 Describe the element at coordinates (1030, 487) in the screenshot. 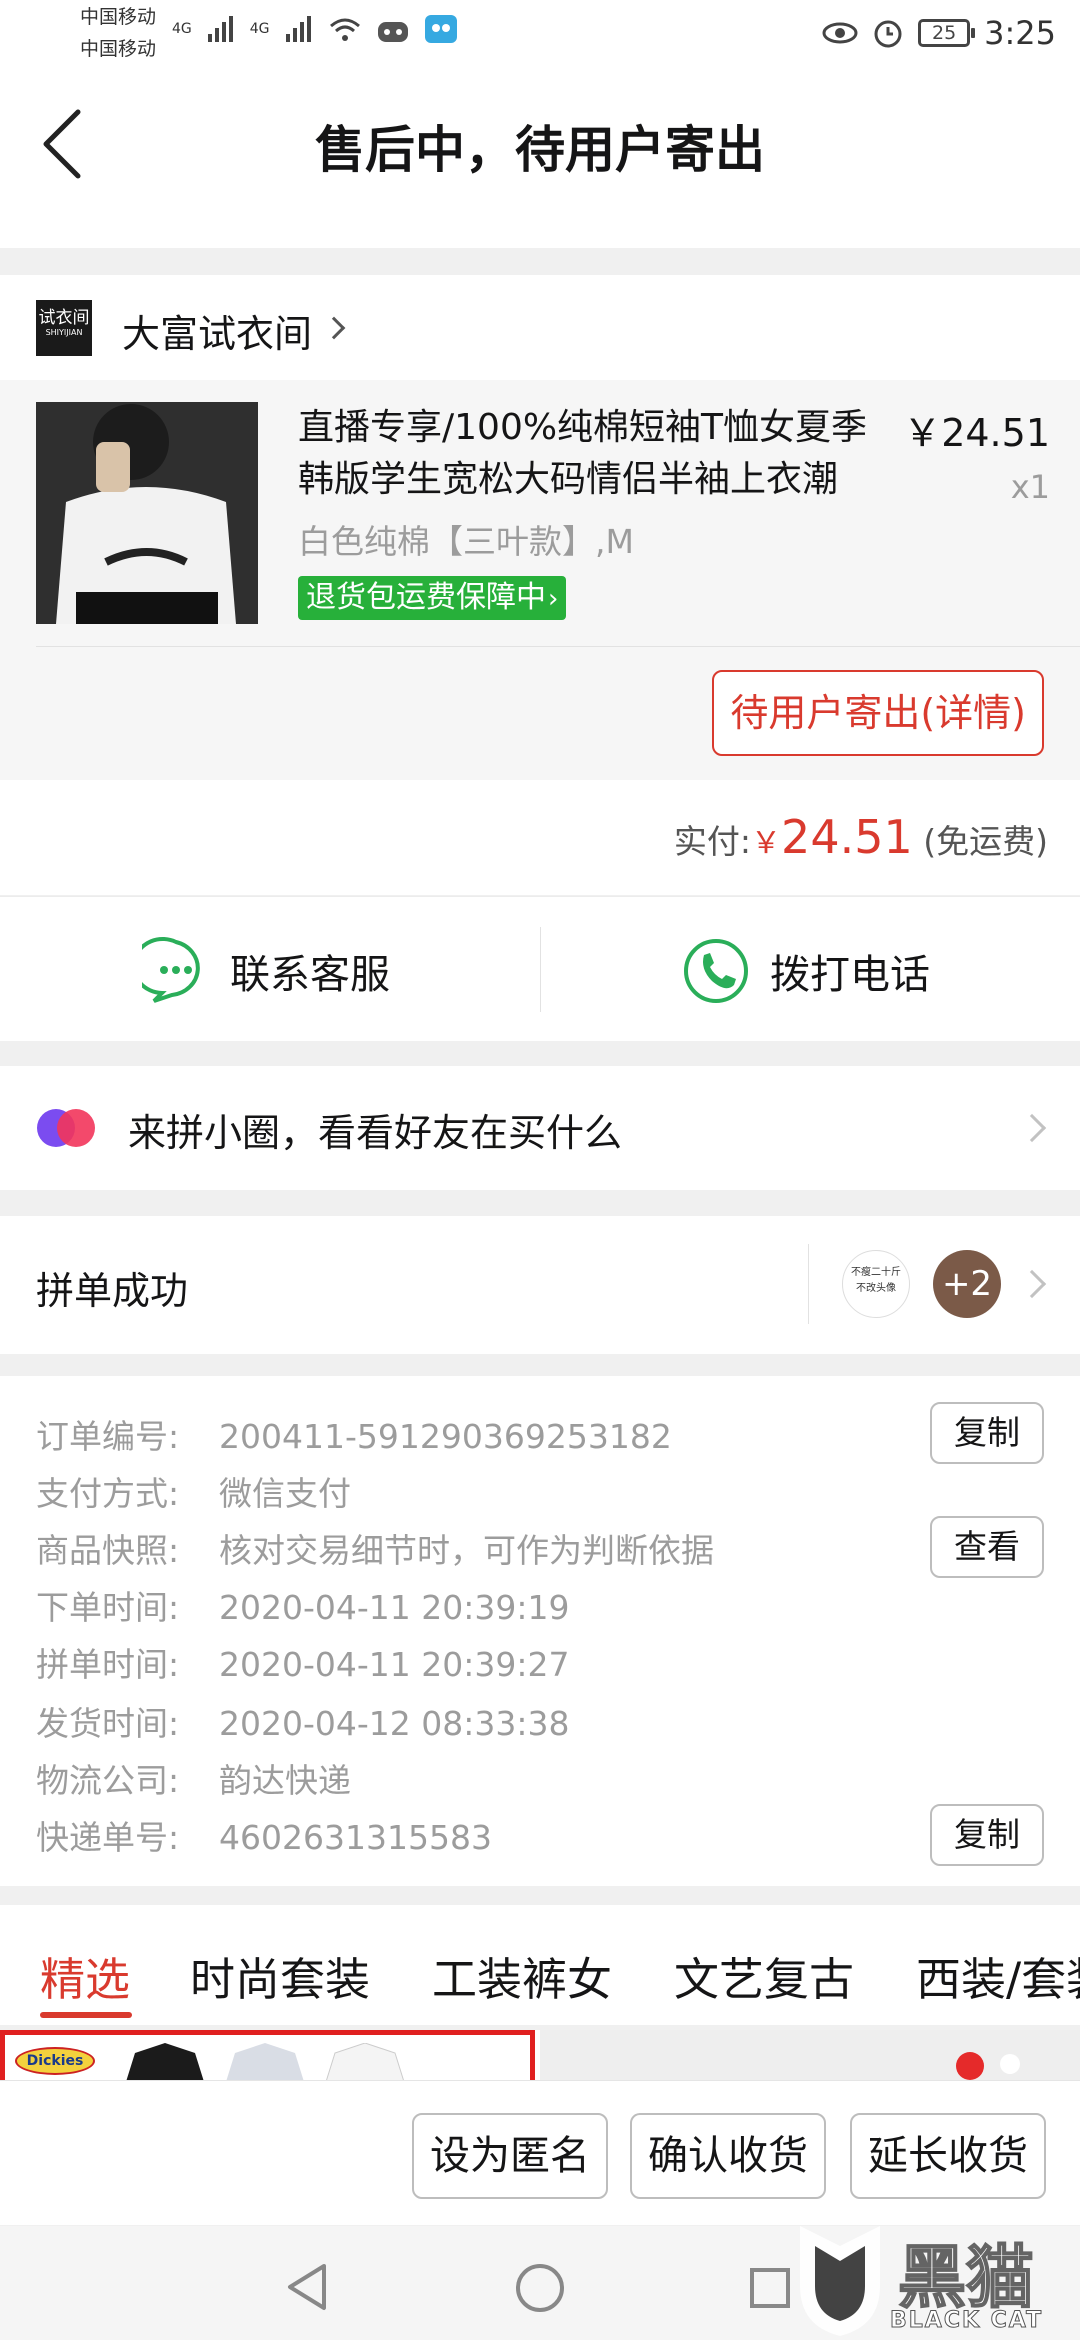

I see `product-quantity: x1` at that location.